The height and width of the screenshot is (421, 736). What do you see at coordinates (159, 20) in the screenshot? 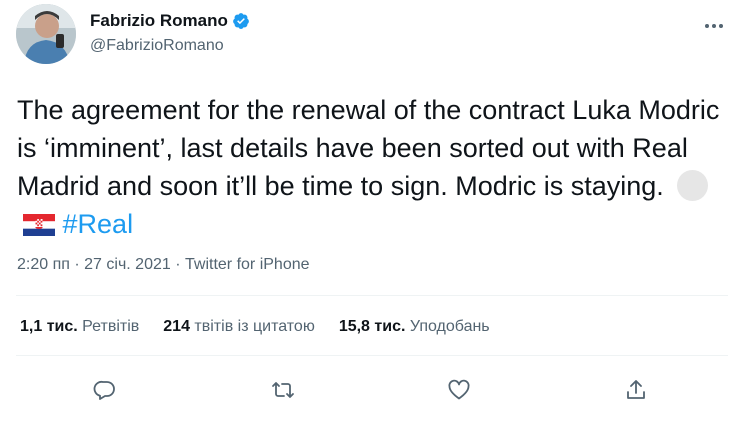
I see `author-name-text: Fabrizio Romano` at bounding box center [159, 20].